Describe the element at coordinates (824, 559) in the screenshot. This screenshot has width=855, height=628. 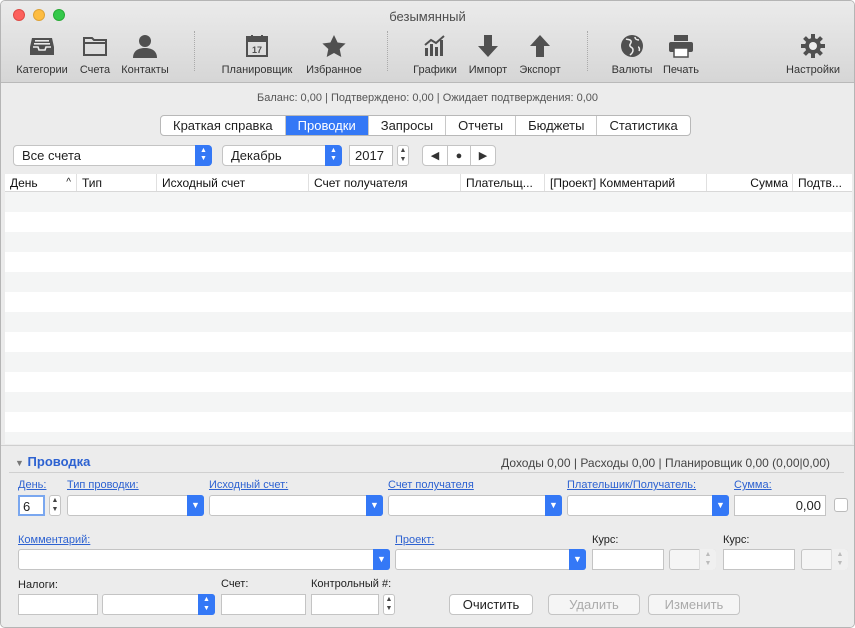
I see `rate-currency-select-2: ▲ ▼` at that location.